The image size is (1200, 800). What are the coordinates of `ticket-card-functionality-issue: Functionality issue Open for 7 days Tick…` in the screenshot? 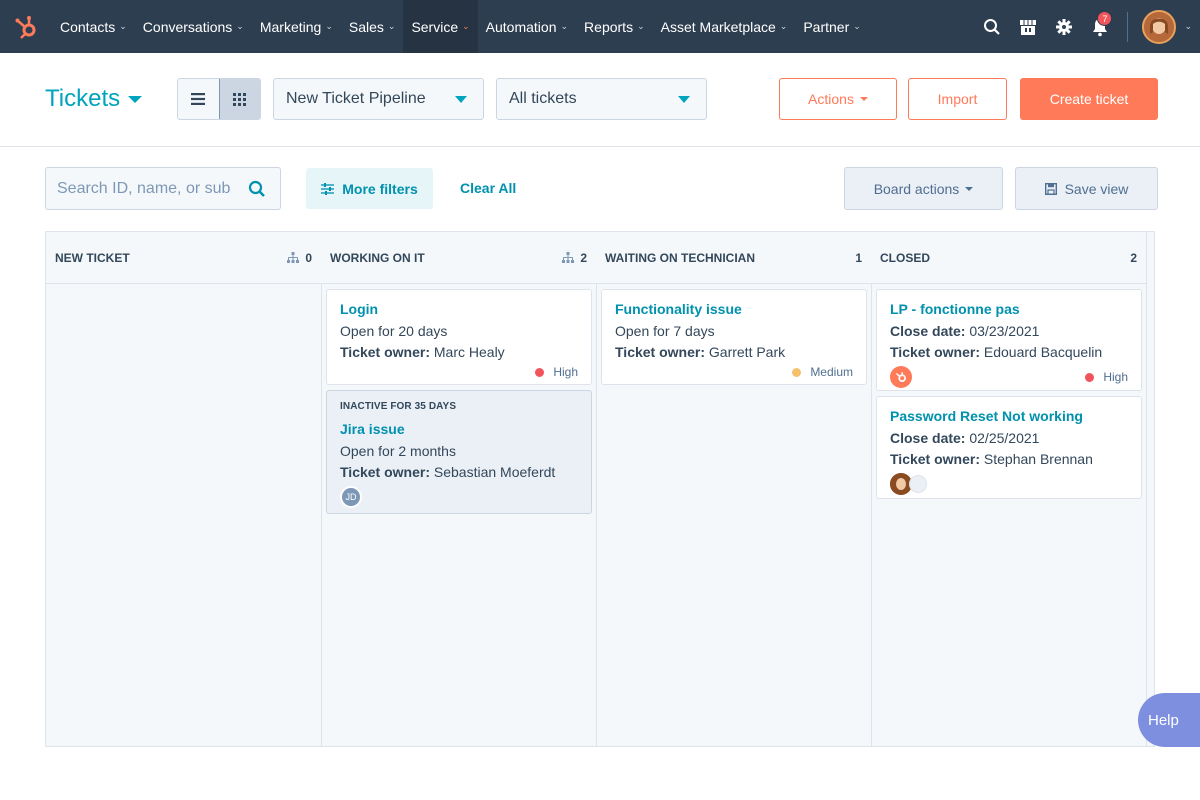 It's located at (734, 337).